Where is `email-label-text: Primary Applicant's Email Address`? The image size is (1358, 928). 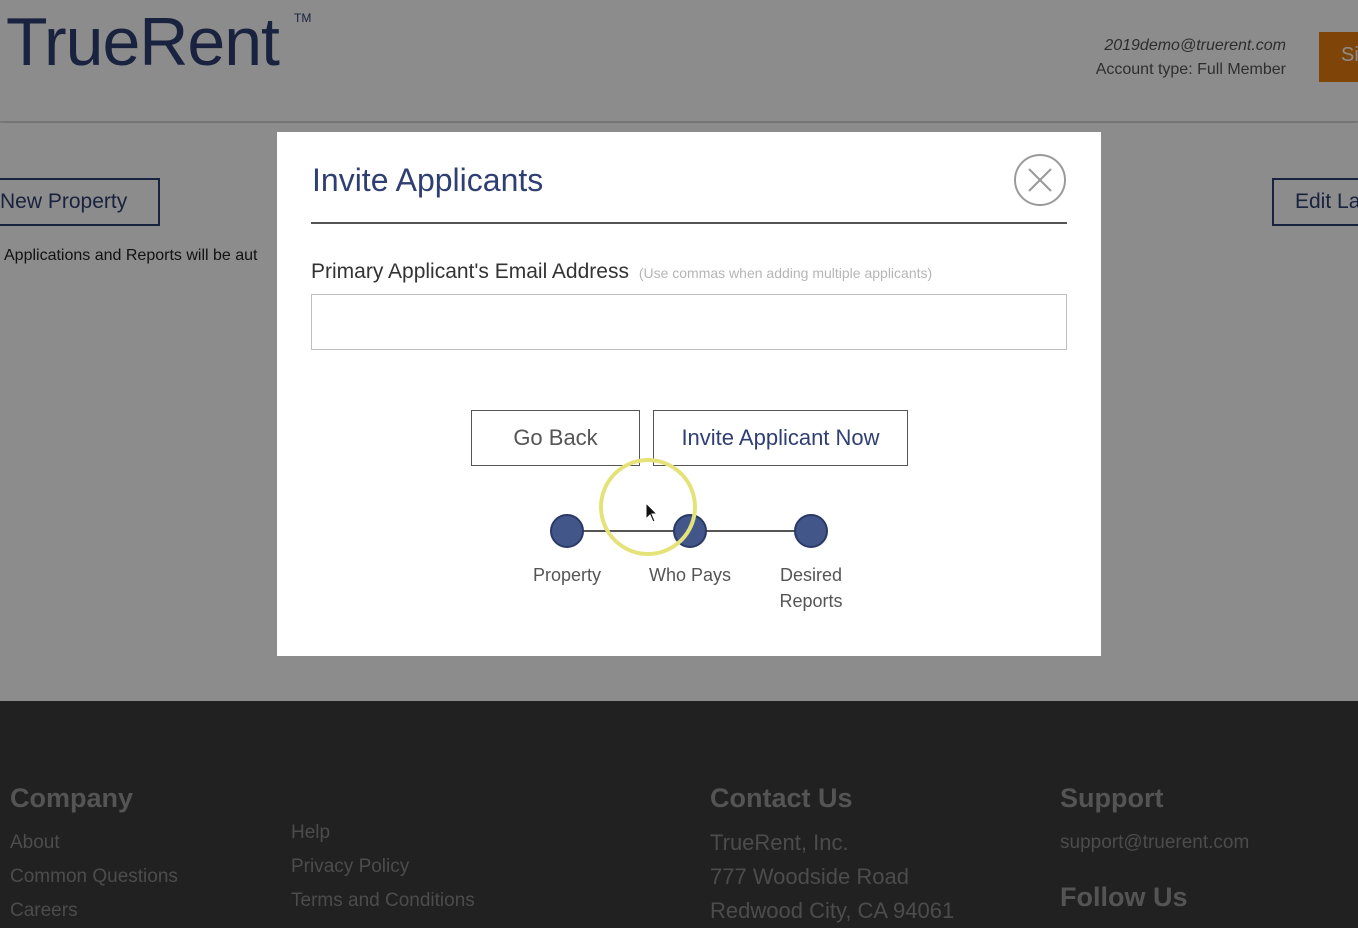
email-label-text: Primary Applicant's Email Address is located at coordinates (470, 271).